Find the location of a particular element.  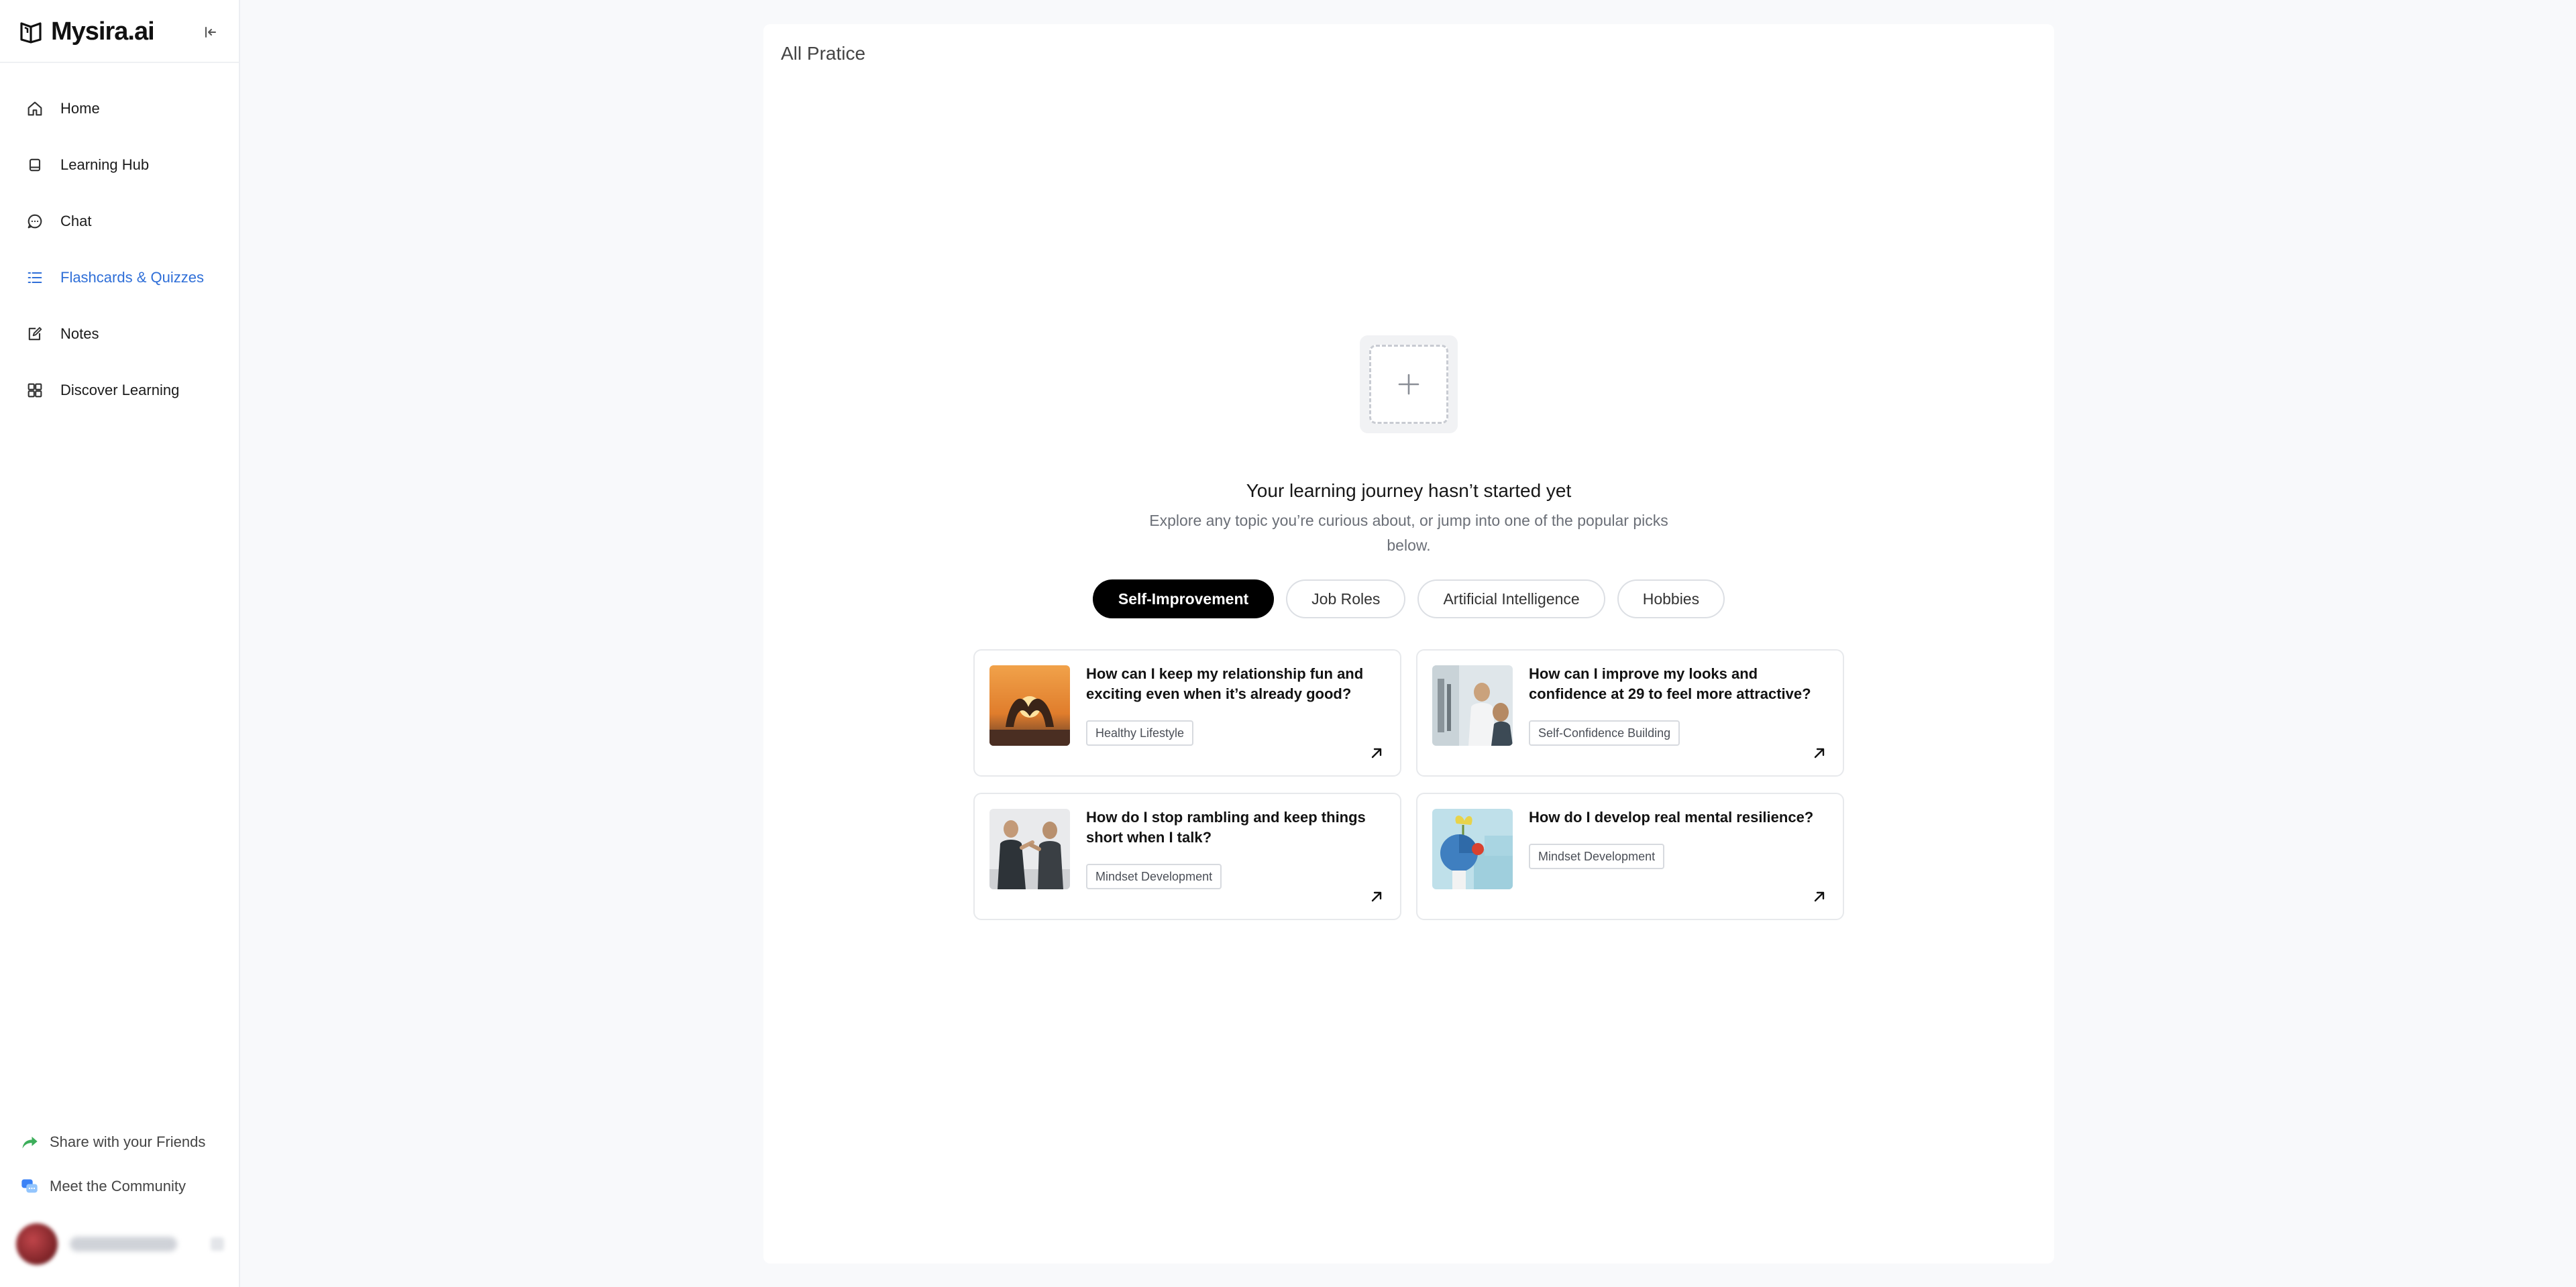

card-tag: Healthy Lifestyle is located at coordinates (1140, 733).